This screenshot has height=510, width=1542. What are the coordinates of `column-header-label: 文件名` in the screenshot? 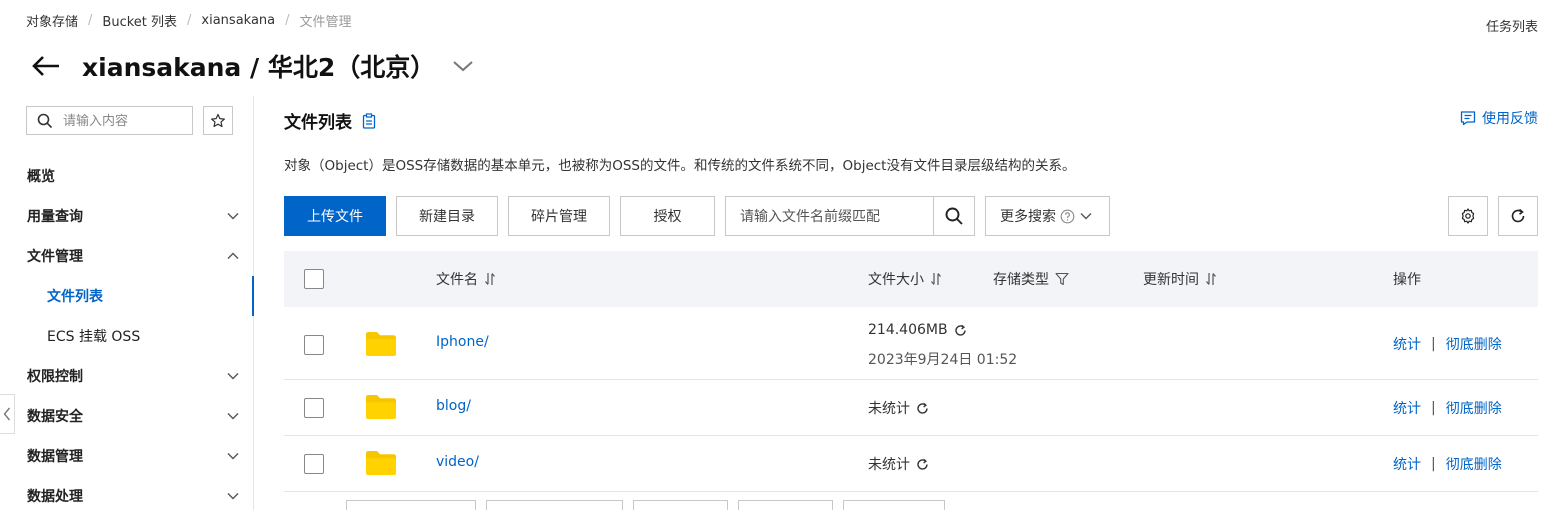 It's located at (457, 280).